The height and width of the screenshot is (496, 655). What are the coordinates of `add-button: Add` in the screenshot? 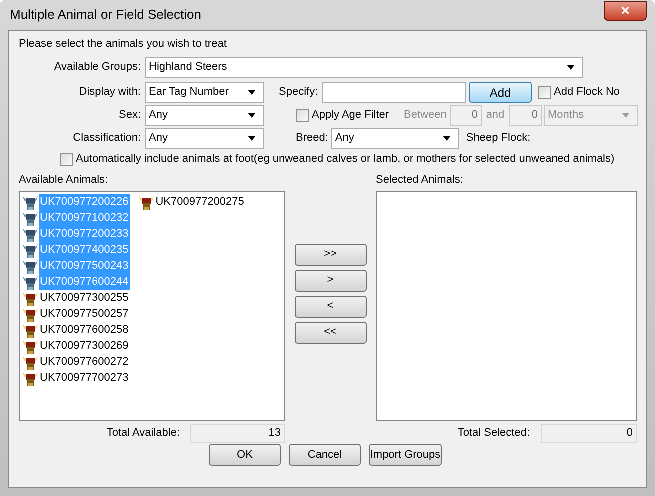 It's located at (500, 92).